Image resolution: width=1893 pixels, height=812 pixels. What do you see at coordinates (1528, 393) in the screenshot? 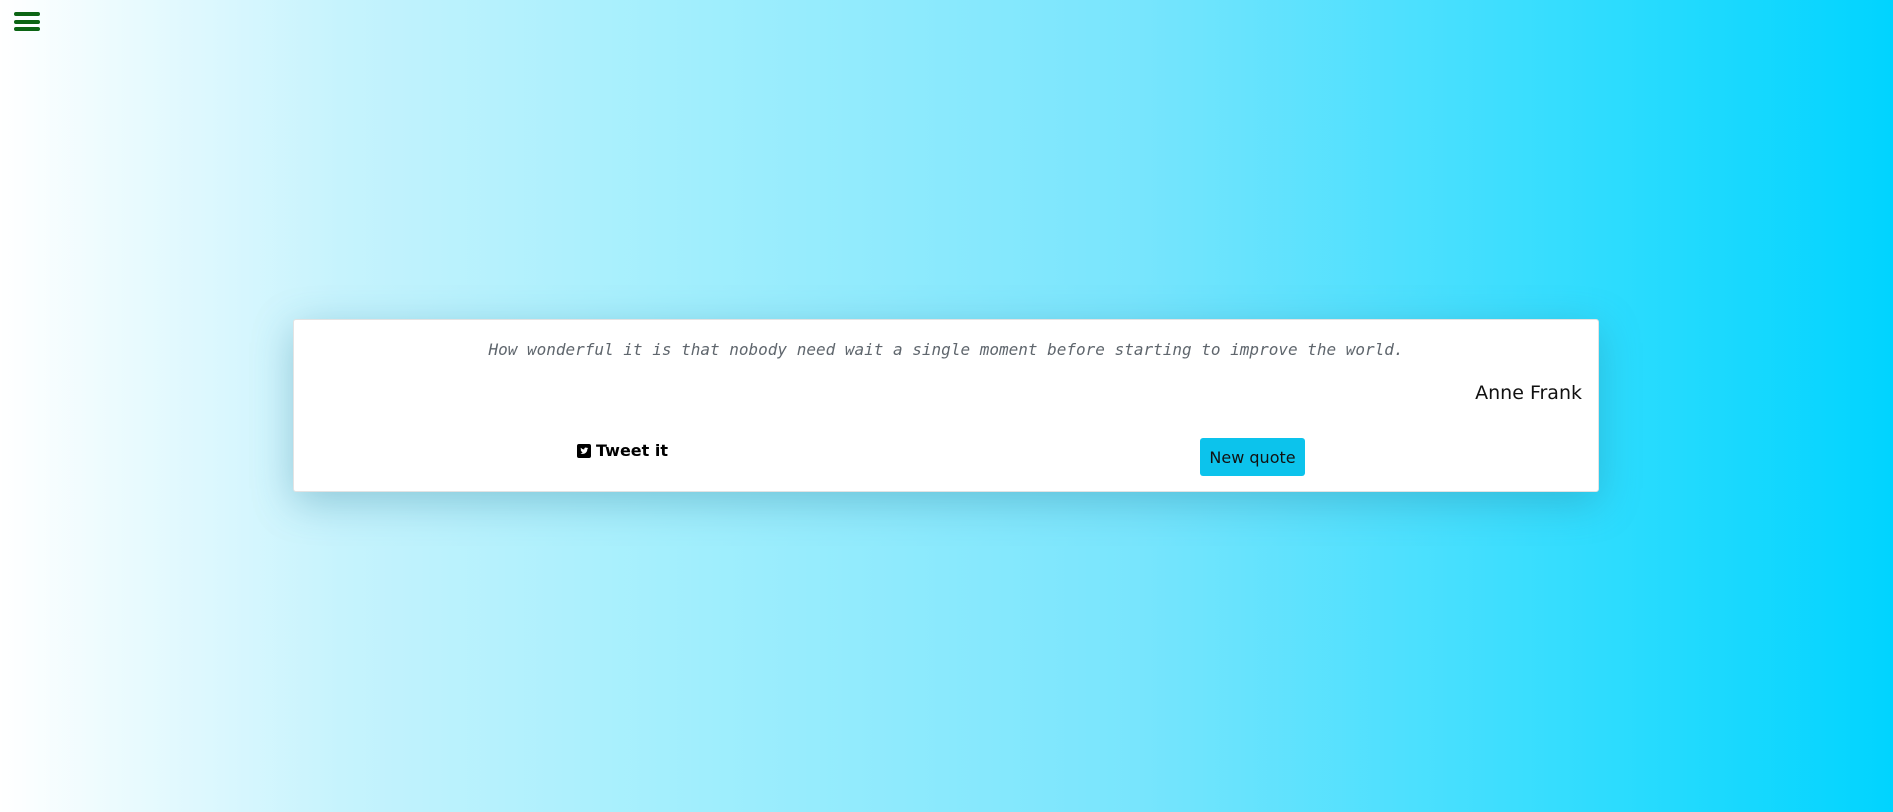
I see `quote-author: Anne Frank` at bounding box center [1528, 393].